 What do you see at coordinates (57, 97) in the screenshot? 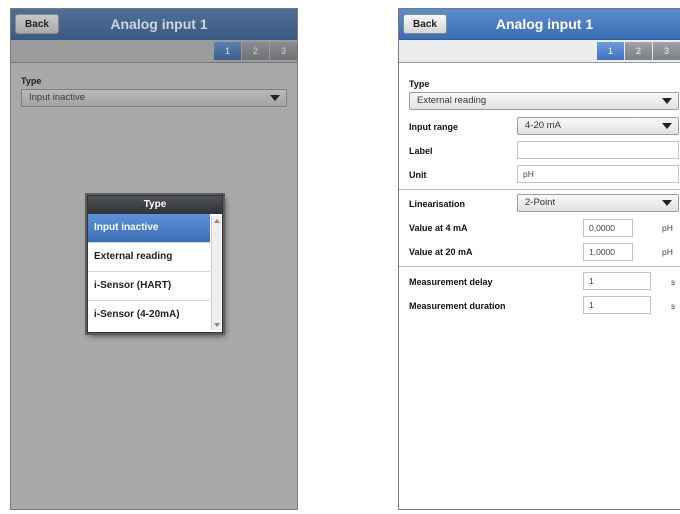
I see `type-select-value: Input inactive` at bounding box center [57, 97].